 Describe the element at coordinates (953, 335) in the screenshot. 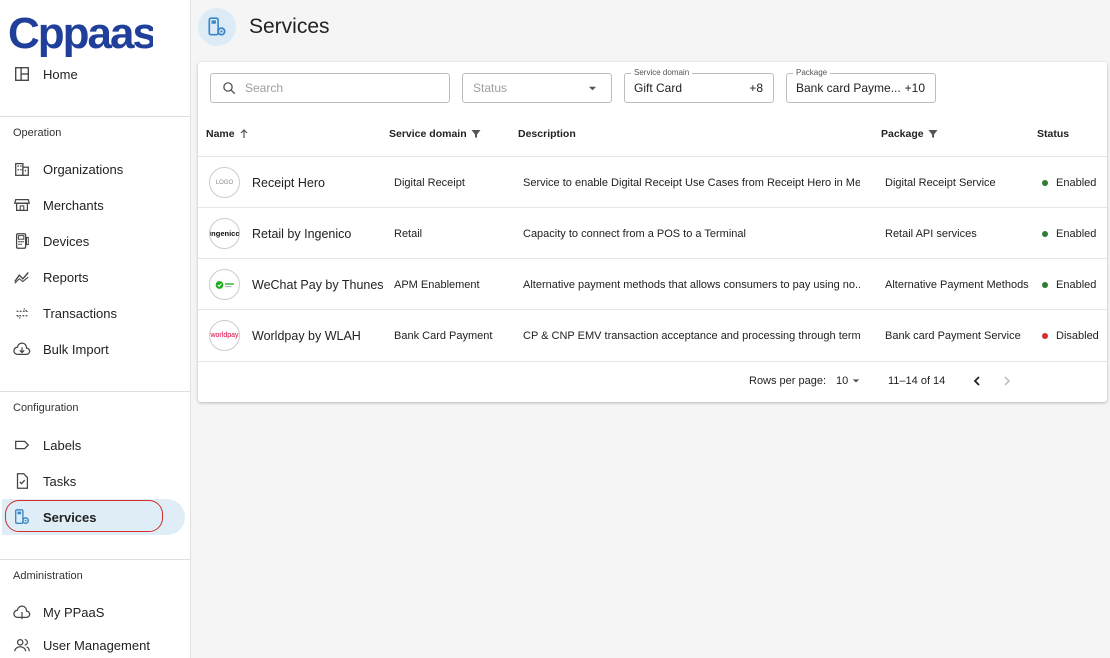

I see `service-package: Bank card Payment Service` at that location.